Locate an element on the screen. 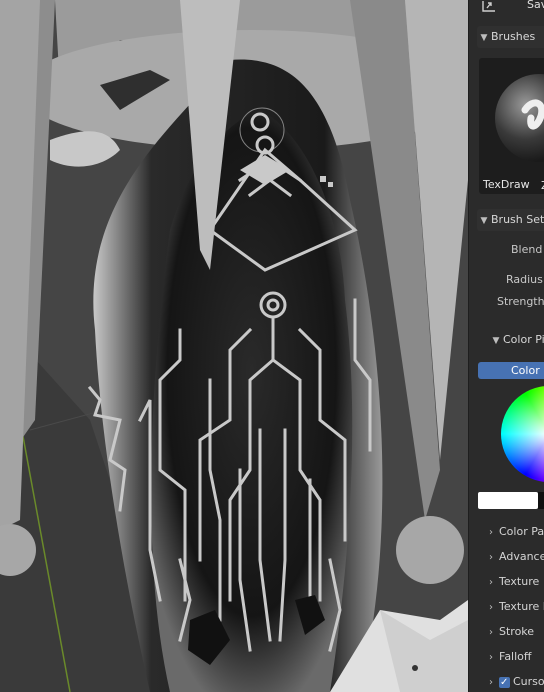 The height and width of the screenshot is (692, 544). section-label: Texture is located at coordinates (519, 581).